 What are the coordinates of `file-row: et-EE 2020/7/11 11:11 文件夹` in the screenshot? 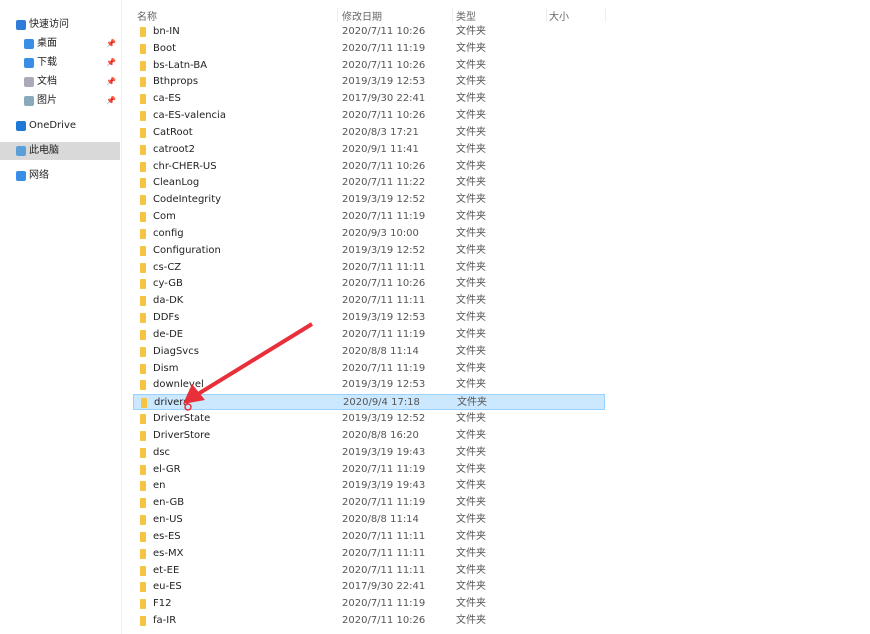 It's located at (369, 571).